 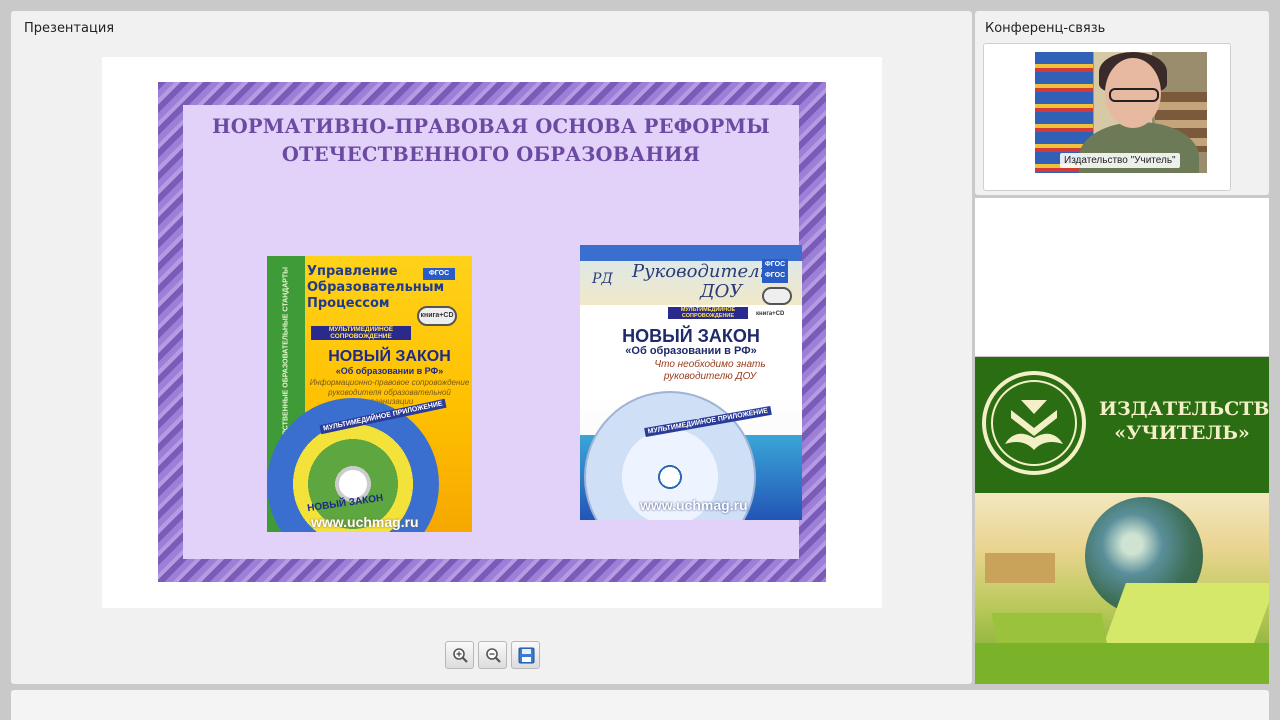 What do you see at coordinates (1182, 433) in the screenshot?
I see `publisher-name-line-2: «УЧИТЕЛЬ»` at bounding box center [1182, 433].